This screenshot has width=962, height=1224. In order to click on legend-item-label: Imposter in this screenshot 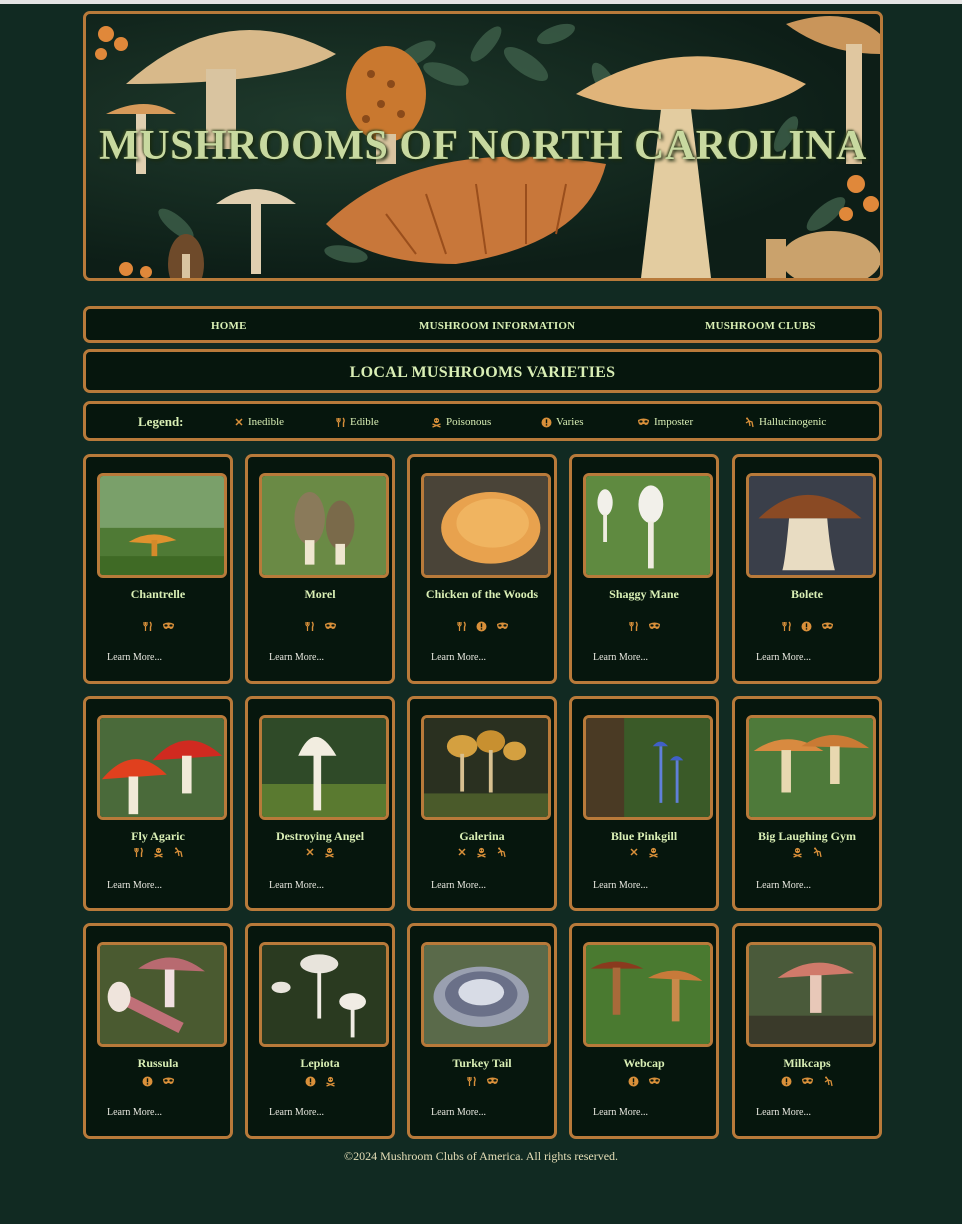, I will do `click(674, 422)`.